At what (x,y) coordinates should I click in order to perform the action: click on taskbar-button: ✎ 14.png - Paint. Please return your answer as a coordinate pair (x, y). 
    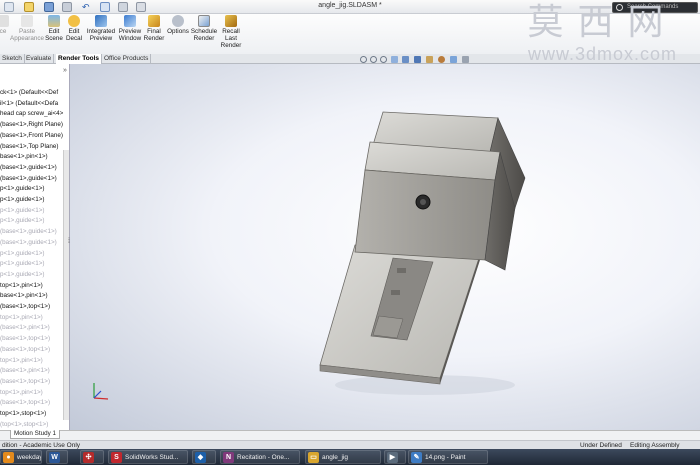
    Looking at the image, I should click on (448, 457).